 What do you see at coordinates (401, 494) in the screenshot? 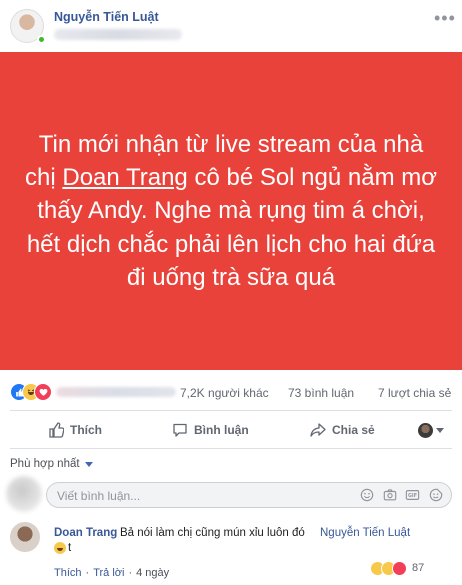
I see `composer-tools: GIF` at bounding box center [401, 494].